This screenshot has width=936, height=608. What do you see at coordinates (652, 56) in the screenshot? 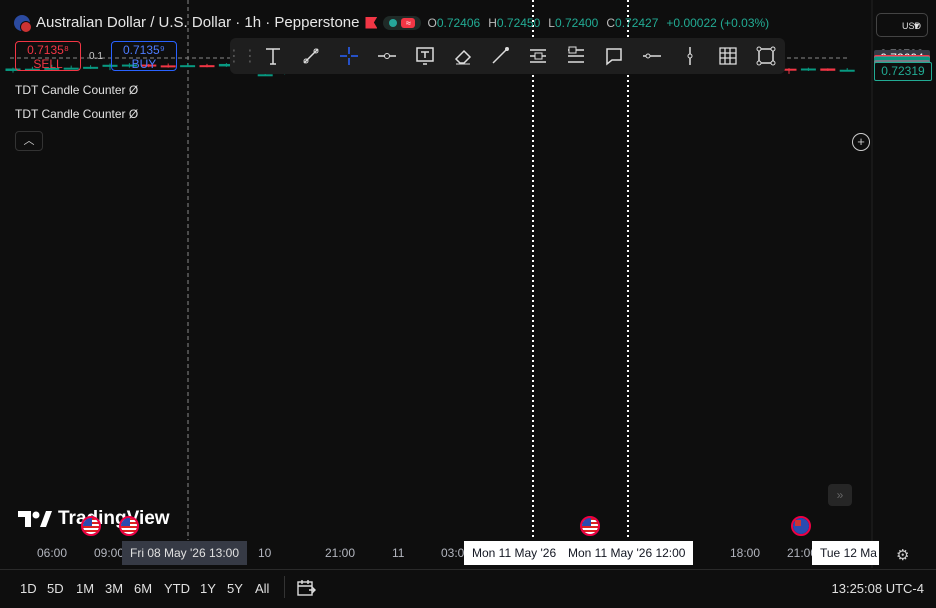
I see `horizontal-line-icon` at bounding box center [652, 56].